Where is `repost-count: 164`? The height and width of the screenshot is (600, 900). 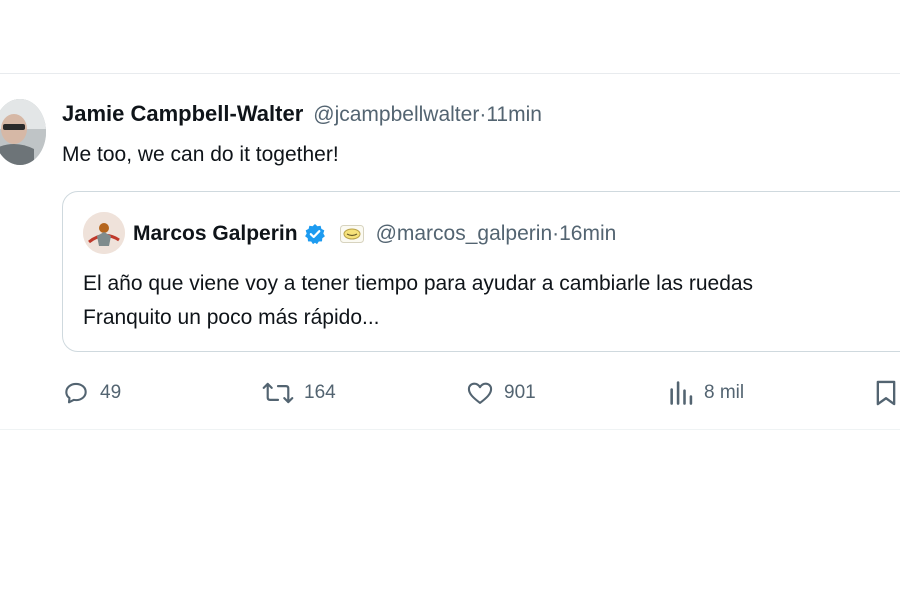 repost-count: 164 is located at coordinates (320, 392).